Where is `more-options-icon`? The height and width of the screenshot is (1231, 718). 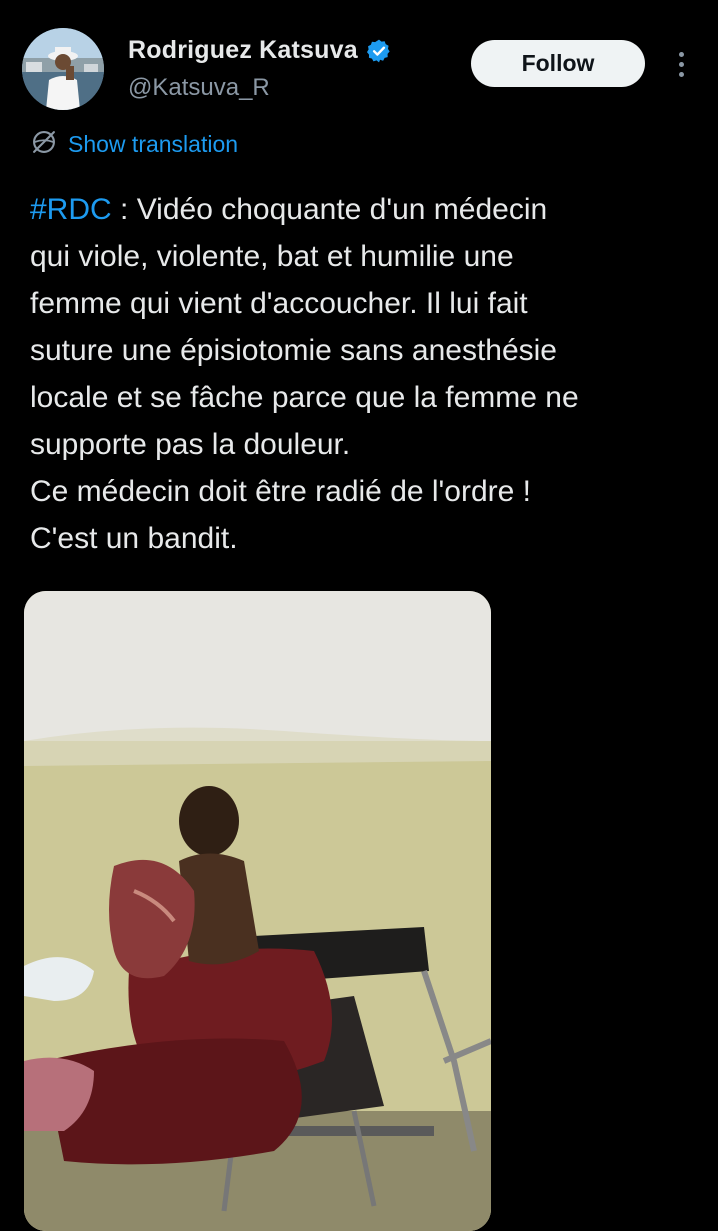
more-options-icon is located at coordinates (681, 64).